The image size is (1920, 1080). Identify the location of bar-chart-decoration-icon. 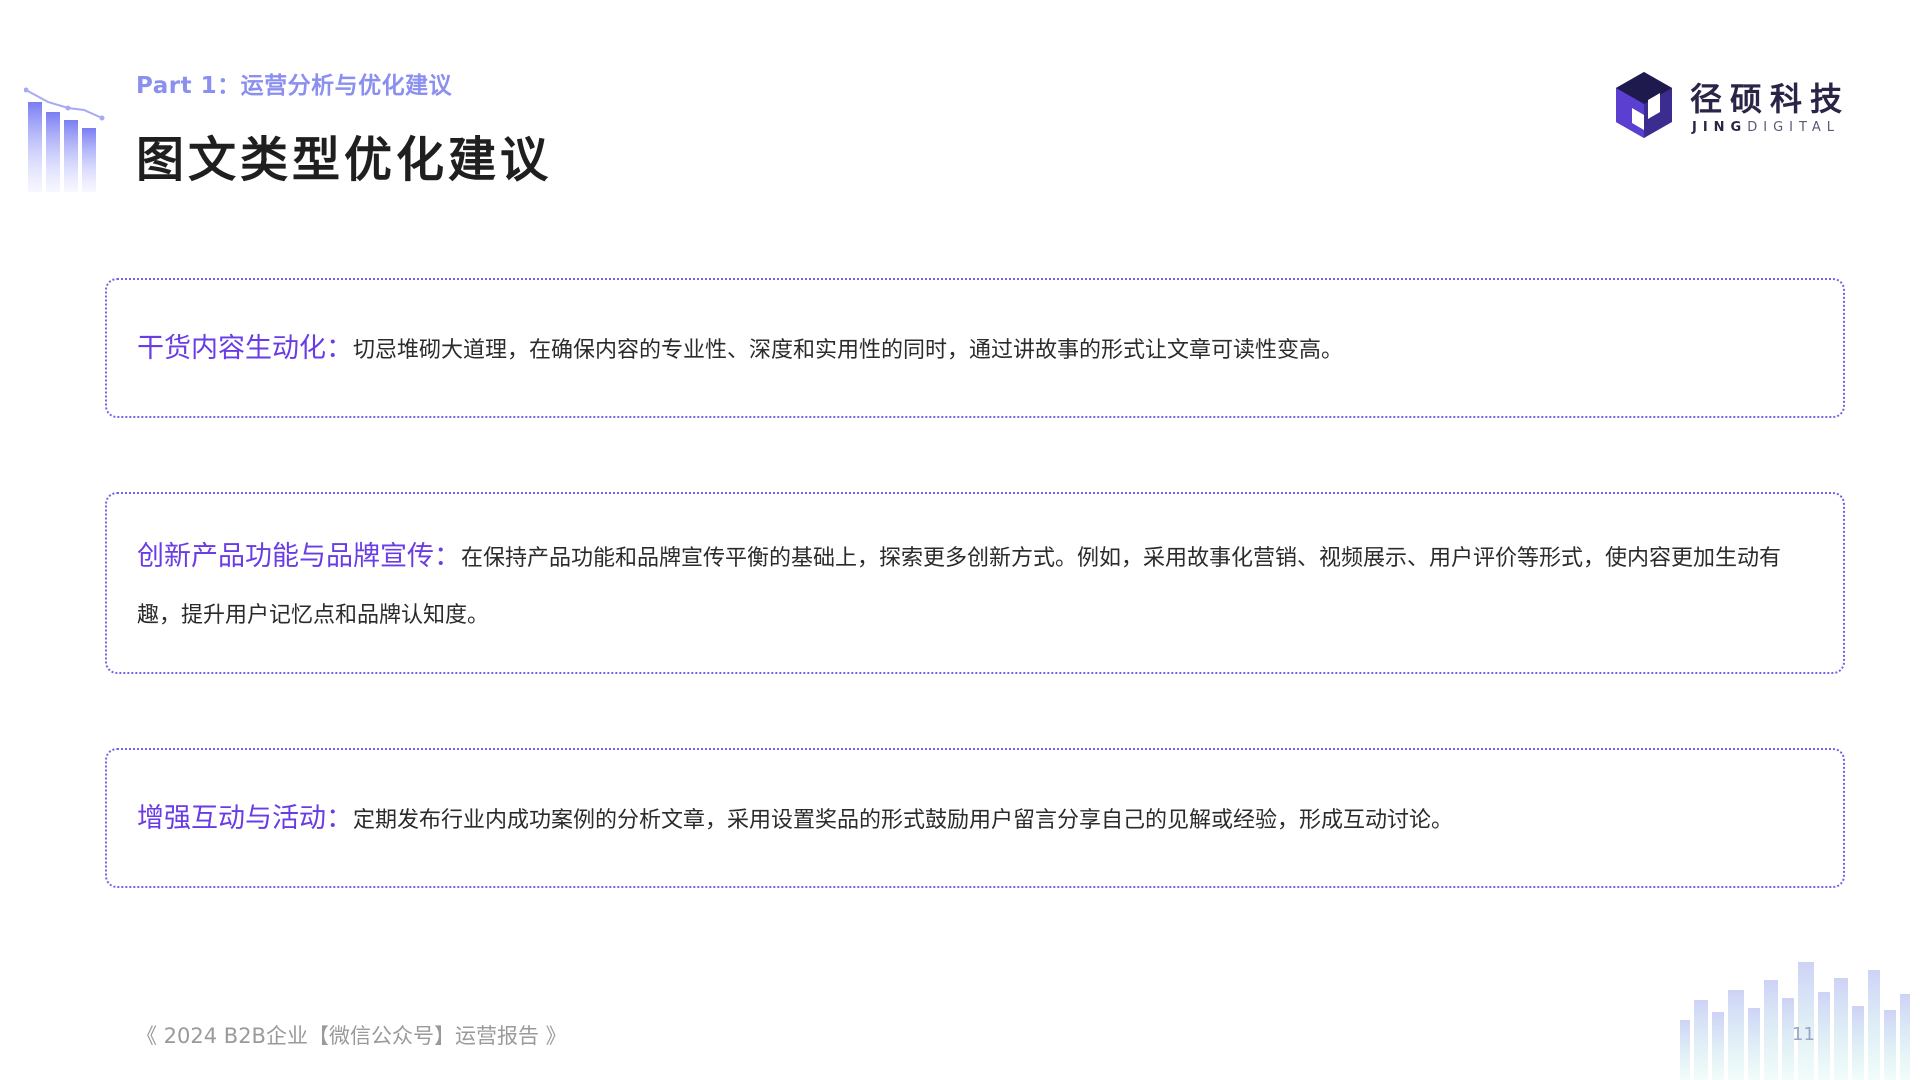
(64, 139).